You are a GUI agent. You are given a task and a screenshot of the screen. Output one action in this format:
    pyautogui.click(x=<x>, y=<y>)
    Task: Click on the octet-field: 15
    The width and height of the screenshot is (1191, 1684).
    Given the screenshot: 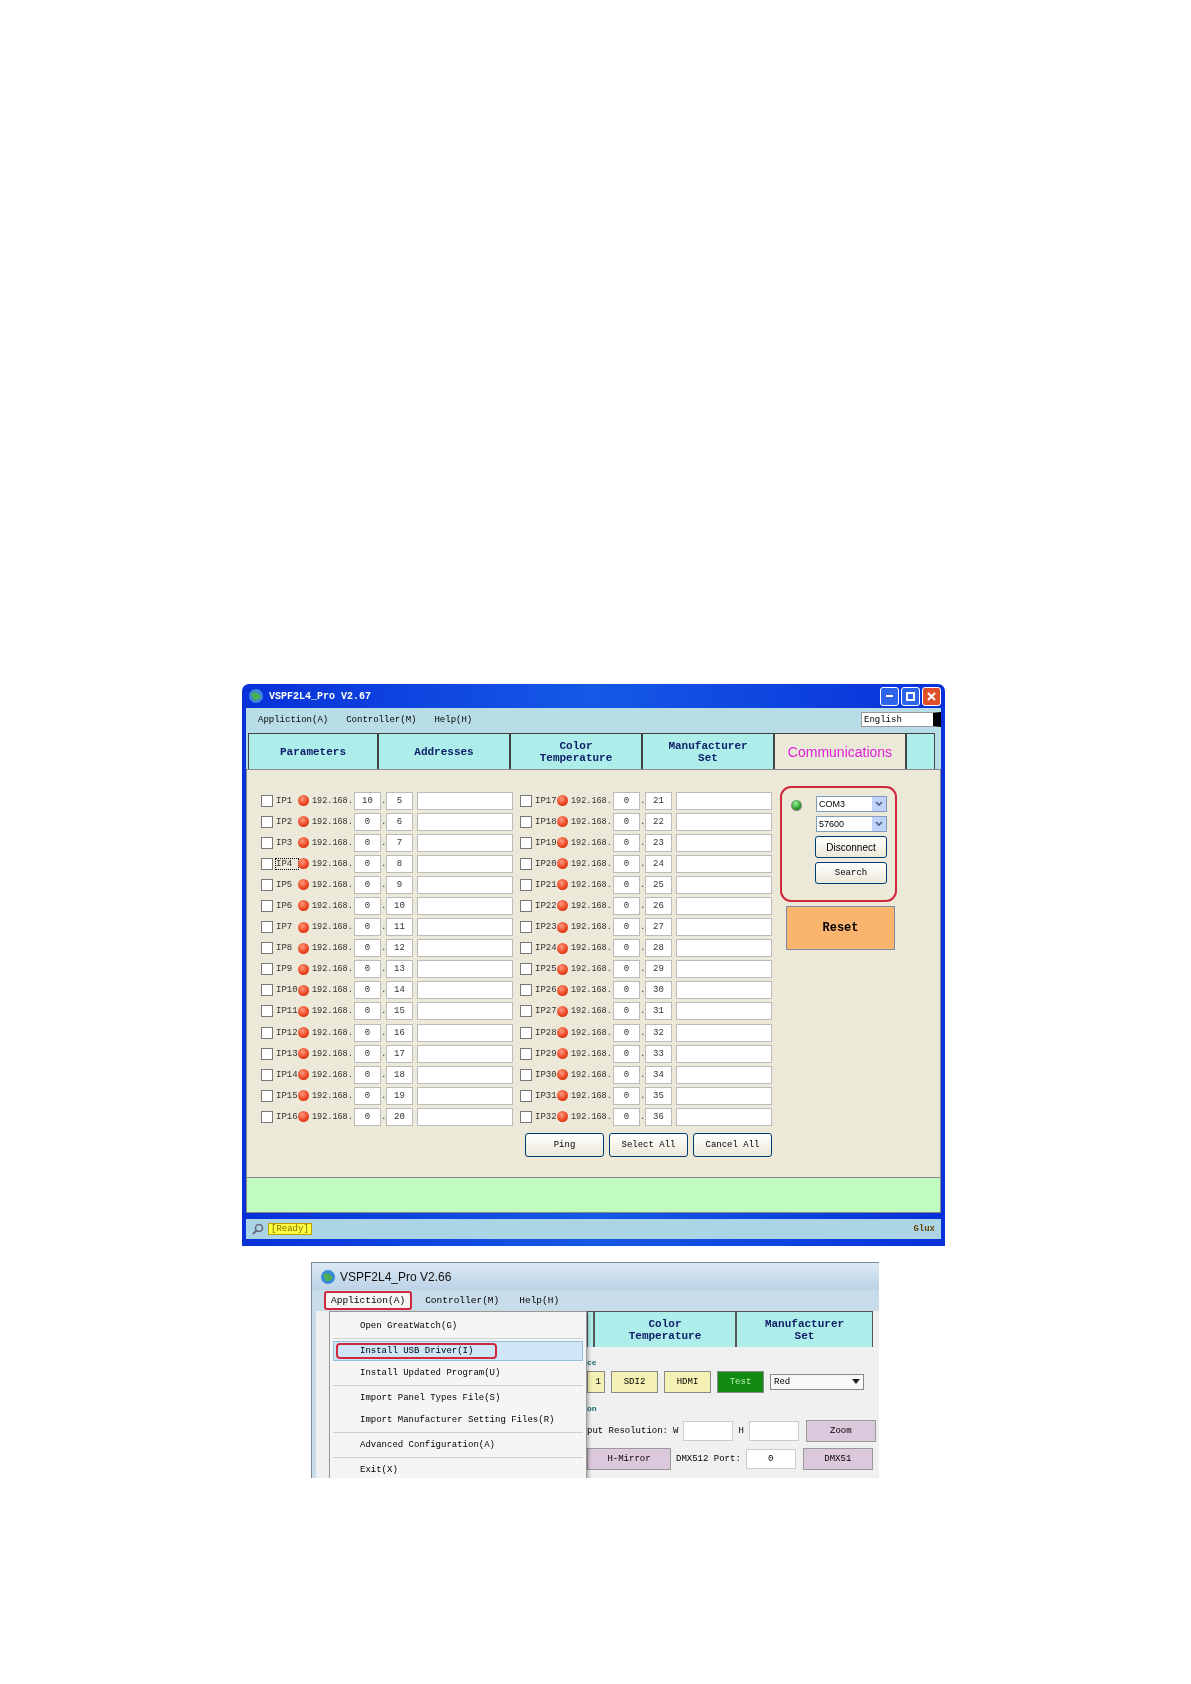 What is the action you would take?
    pyautogui.click(x=399, y=1011)
    